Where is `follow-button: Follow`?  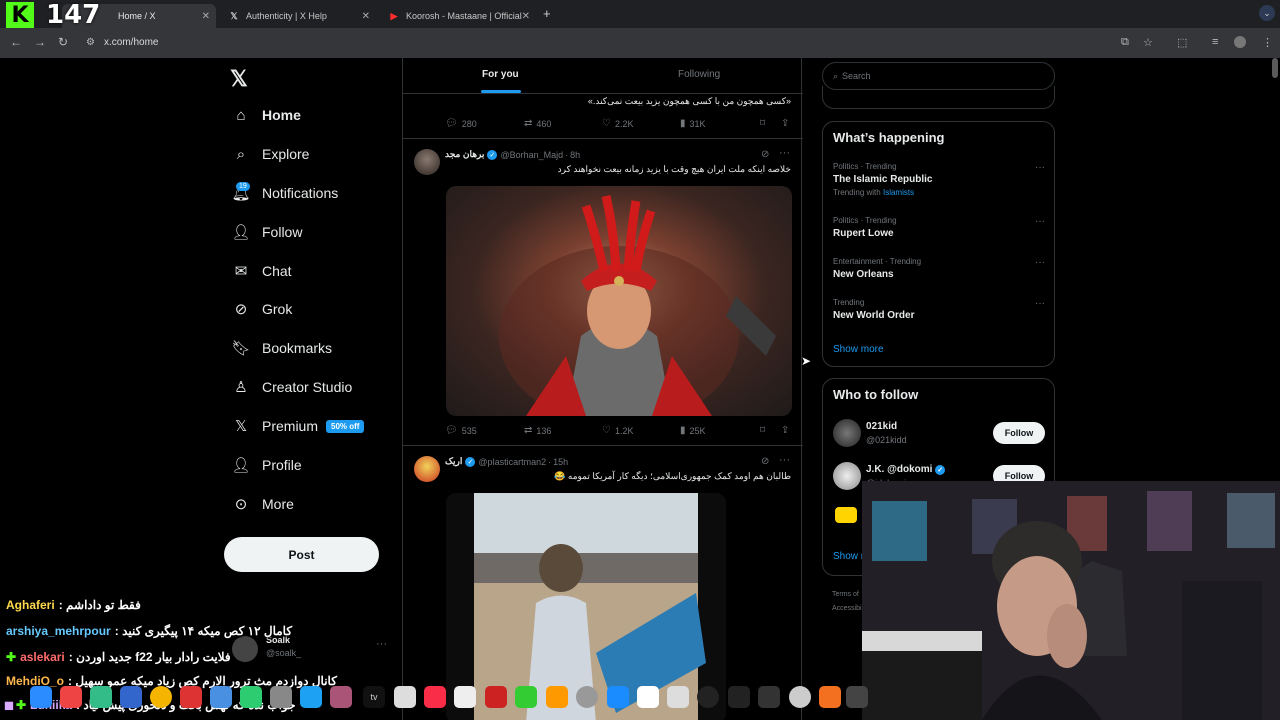
follow-button: Follow is located at coordinates (1019, 433).